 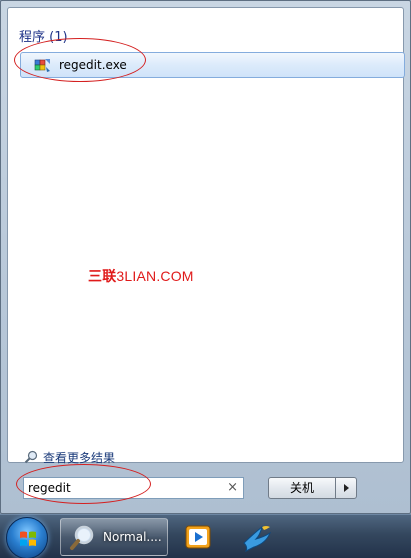 I want to click on watermark-brand-cn: 三联, so click(x=102, y=276).